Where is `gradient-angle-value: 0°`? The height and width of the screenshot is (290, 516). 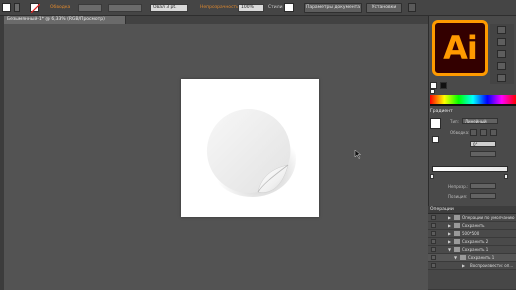 gradient-angle-value: 0° is located at coordinates (475, 144).